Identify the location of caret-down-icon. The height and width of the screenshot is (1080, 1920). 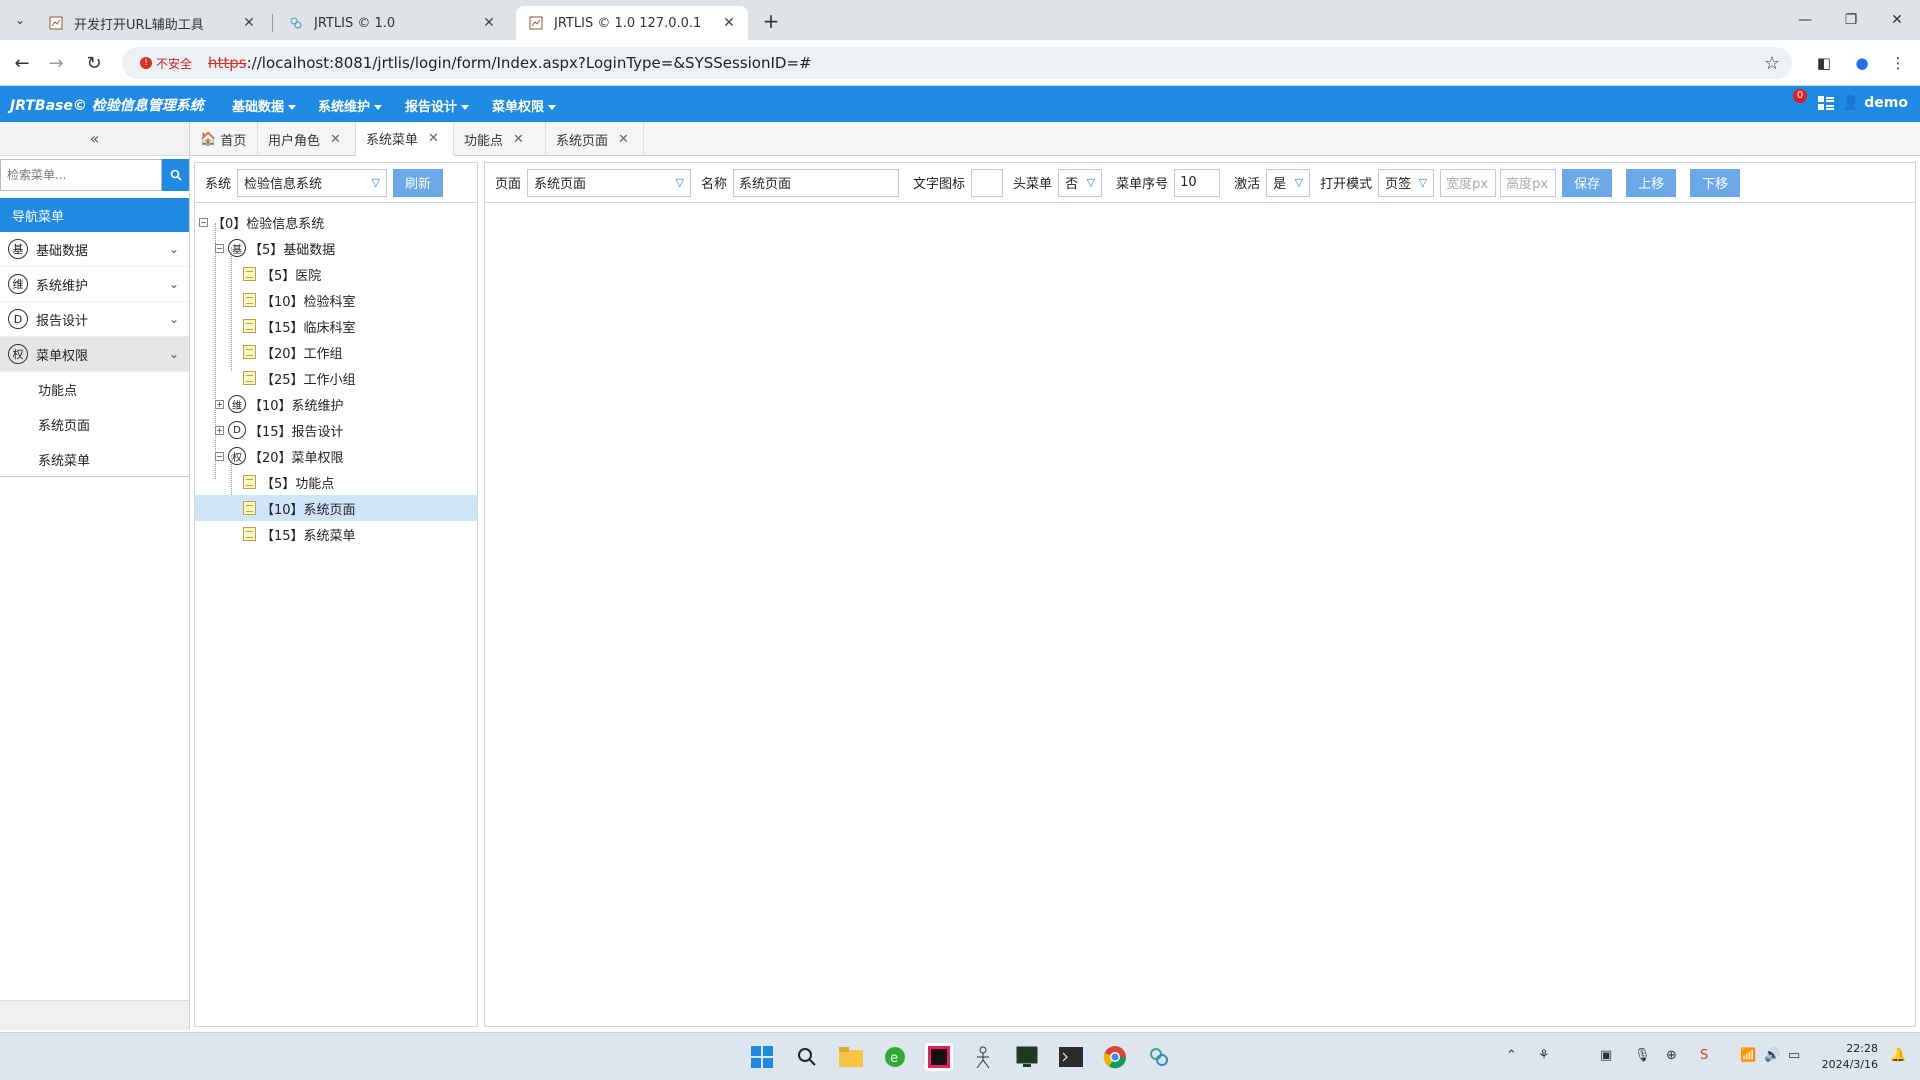
(378, 107).